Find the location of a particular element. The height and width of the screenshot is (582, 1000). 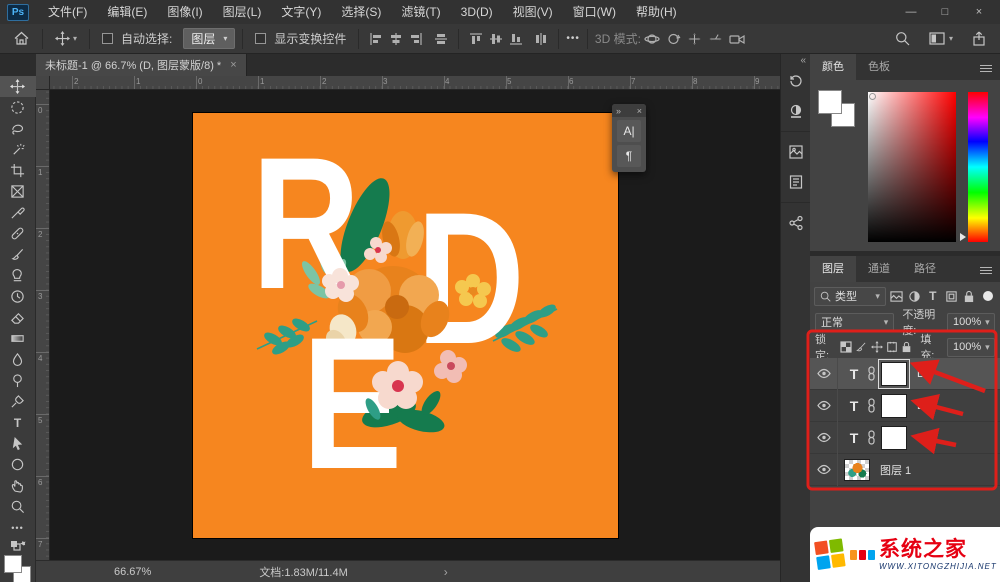

tool-move is located at coordinates (18, 86).